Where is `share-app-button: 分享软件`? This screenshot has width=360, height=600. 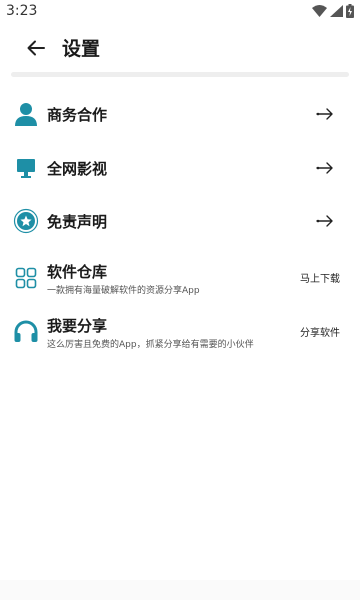
share-app-button: 分享软件 is located at coordinates (320, 331).